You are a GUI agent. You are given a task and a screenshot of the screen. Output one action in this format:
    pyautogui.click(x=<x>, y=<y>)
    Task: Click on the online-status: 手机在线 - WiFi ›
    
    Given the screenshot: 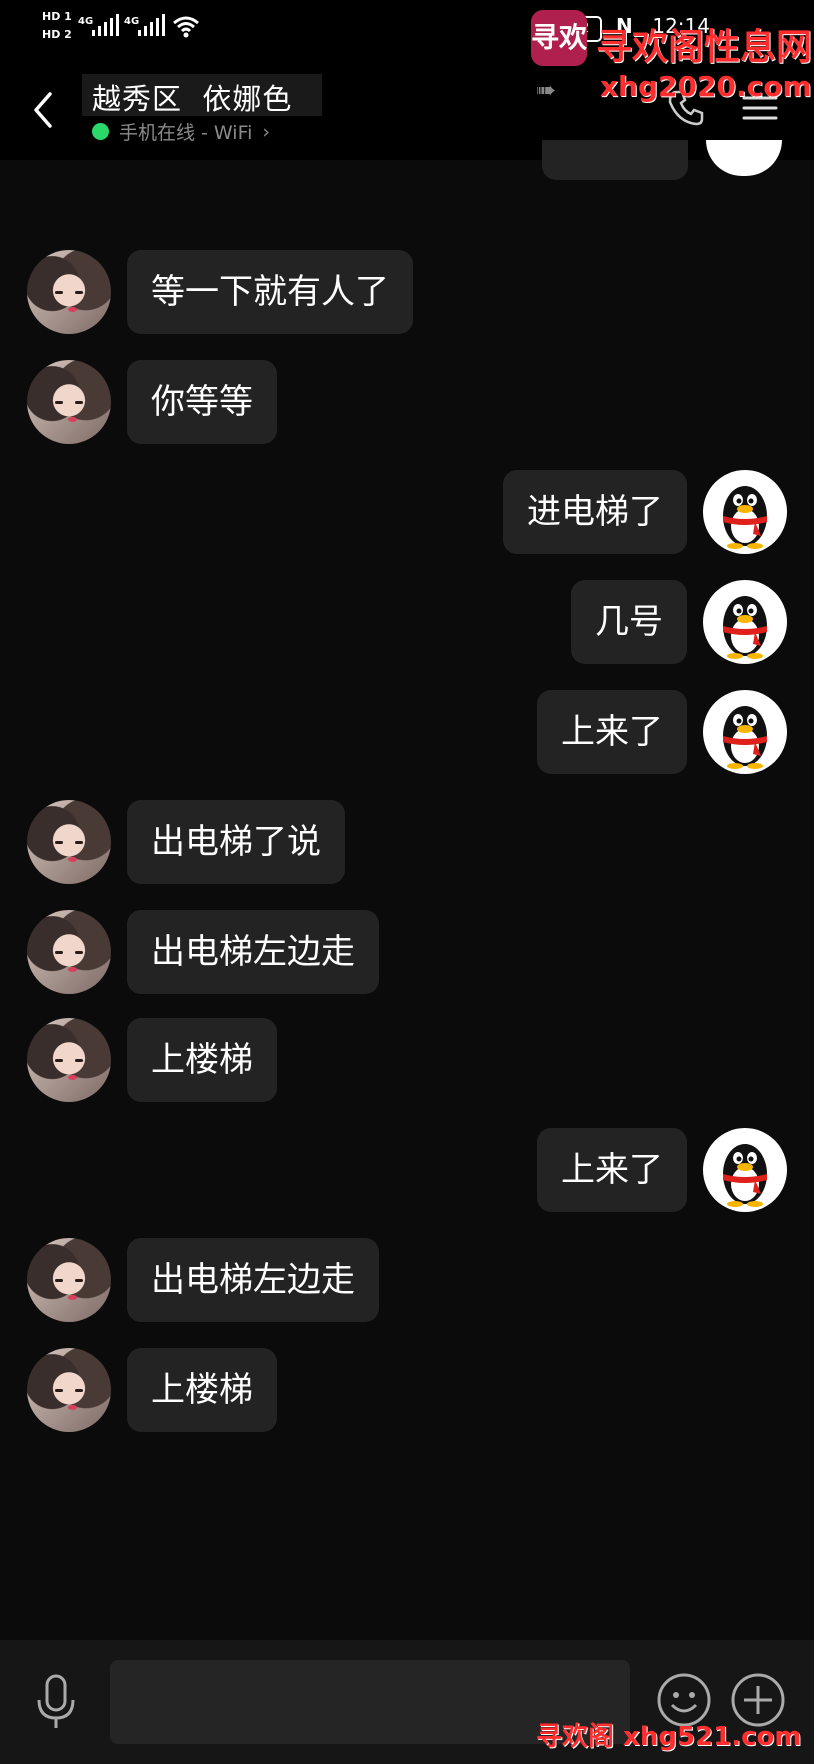 What is the action you would take?
    pyautogui.click(x=181, y=131)
    